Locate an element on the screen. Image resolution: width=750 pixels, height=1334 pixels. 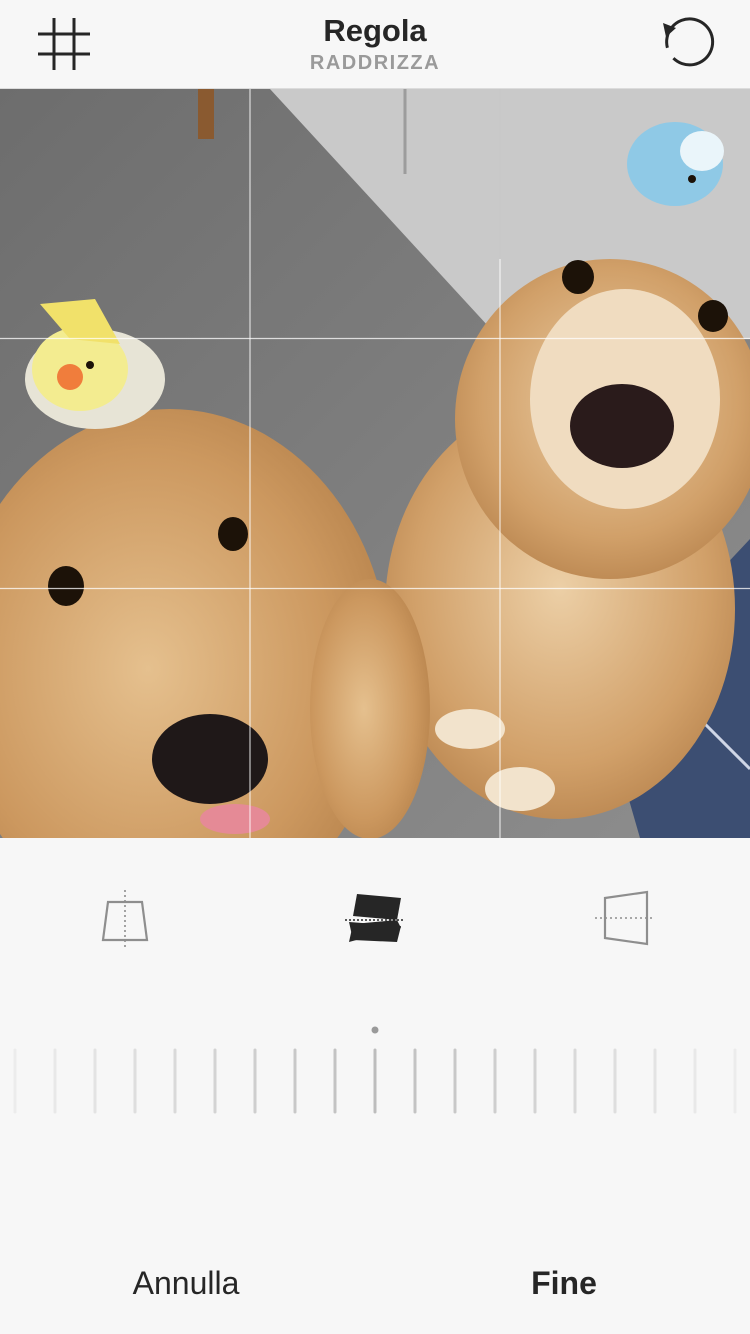
vertical-perspective-icon is located at coordinates (125, 920).